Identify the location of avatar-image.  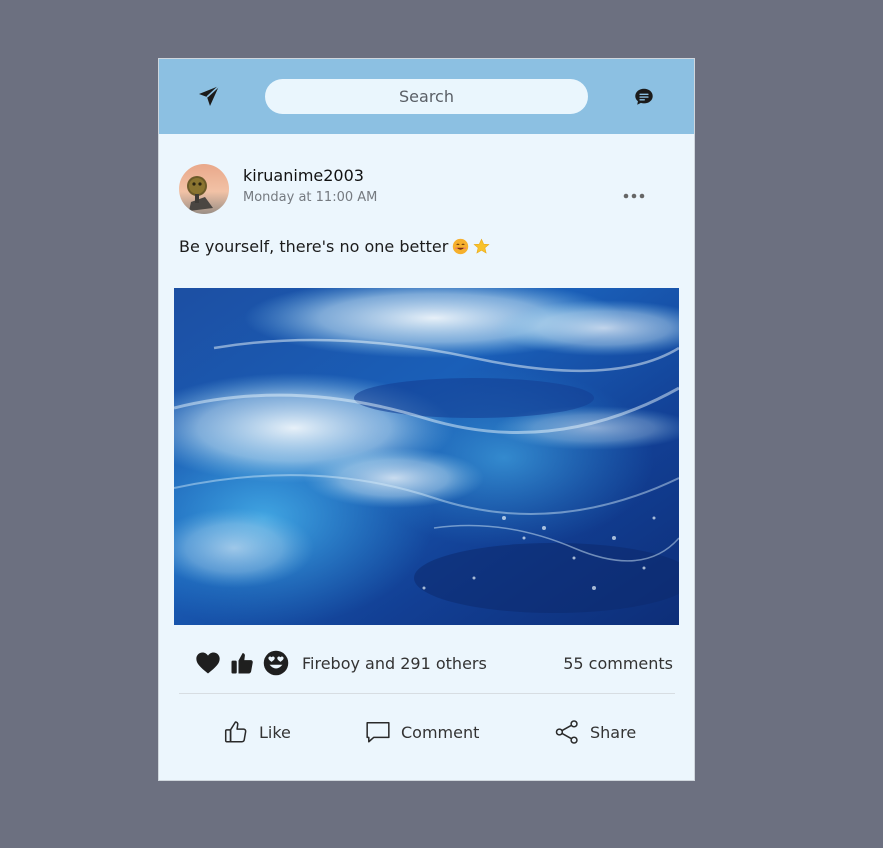
(204, 189).